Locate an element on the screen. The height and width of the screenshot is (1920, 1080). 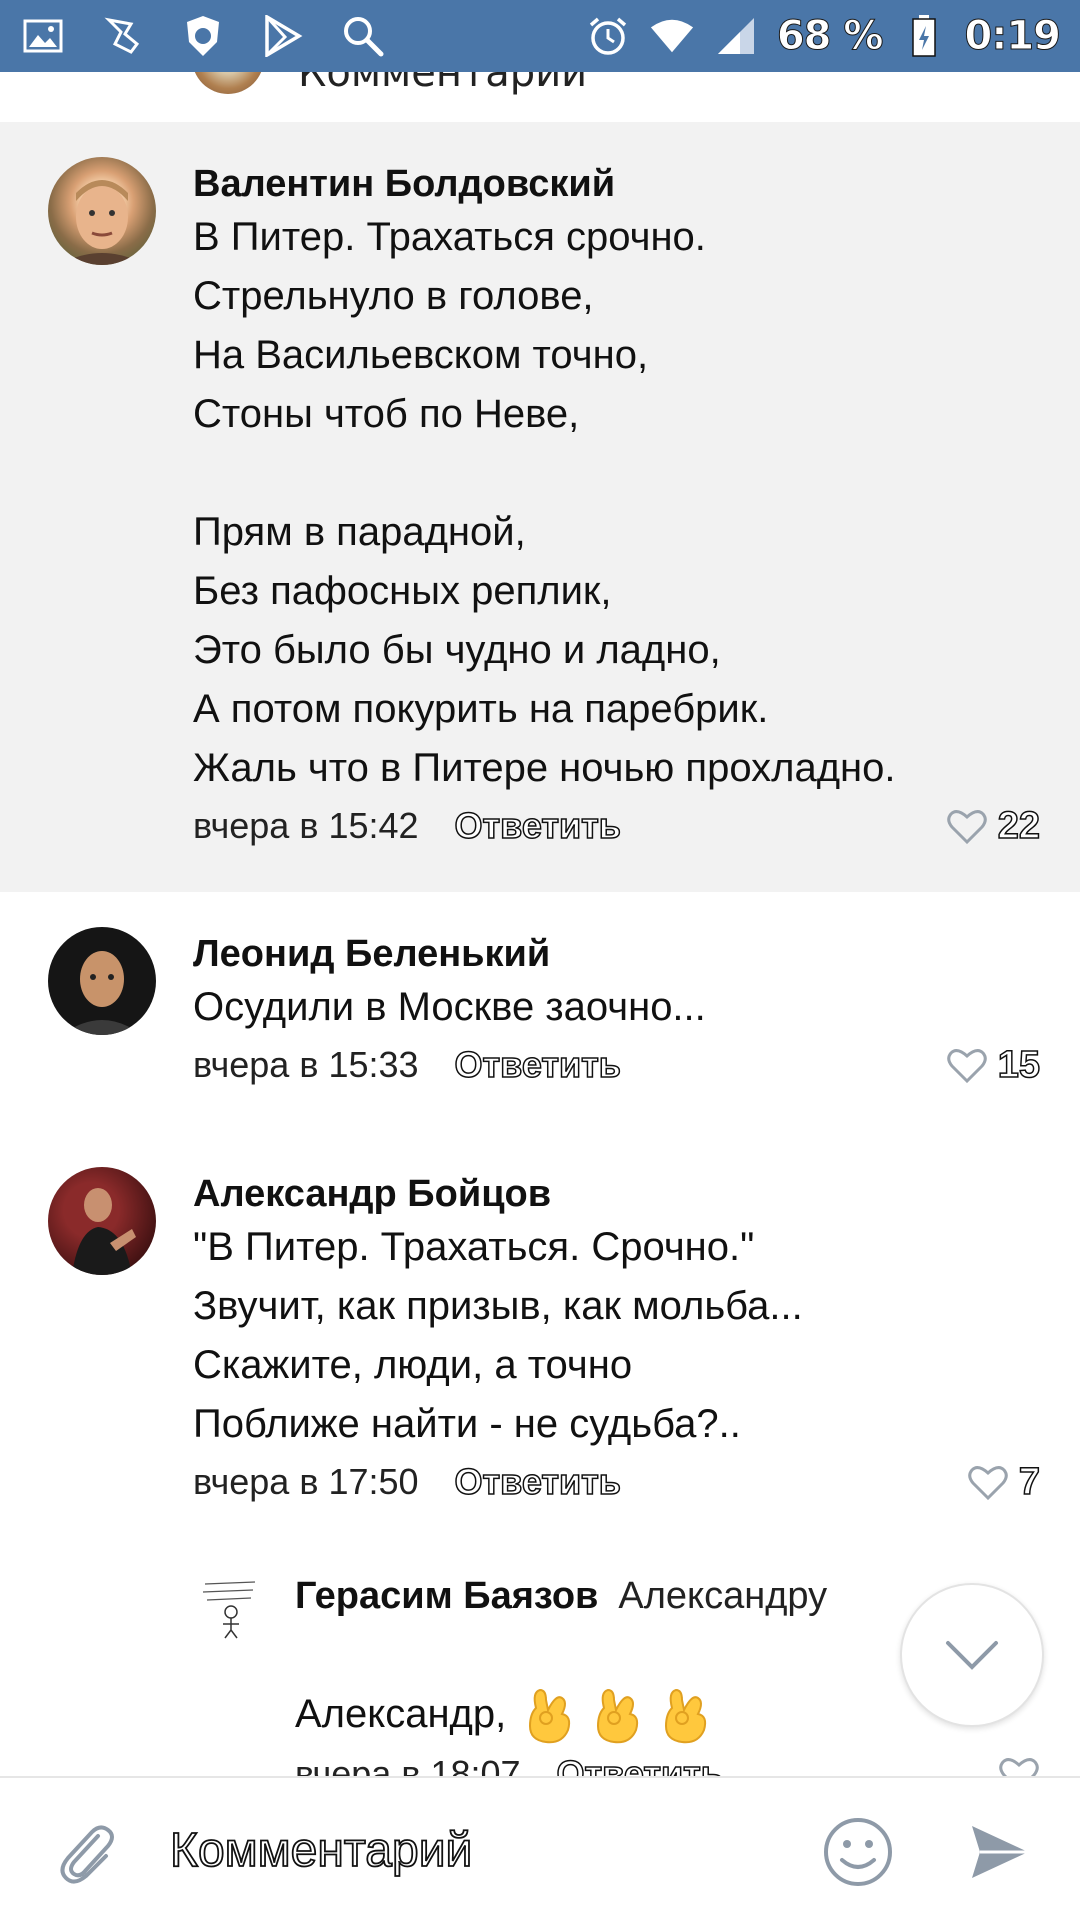
search-icon is located at coordinates (363, 36).